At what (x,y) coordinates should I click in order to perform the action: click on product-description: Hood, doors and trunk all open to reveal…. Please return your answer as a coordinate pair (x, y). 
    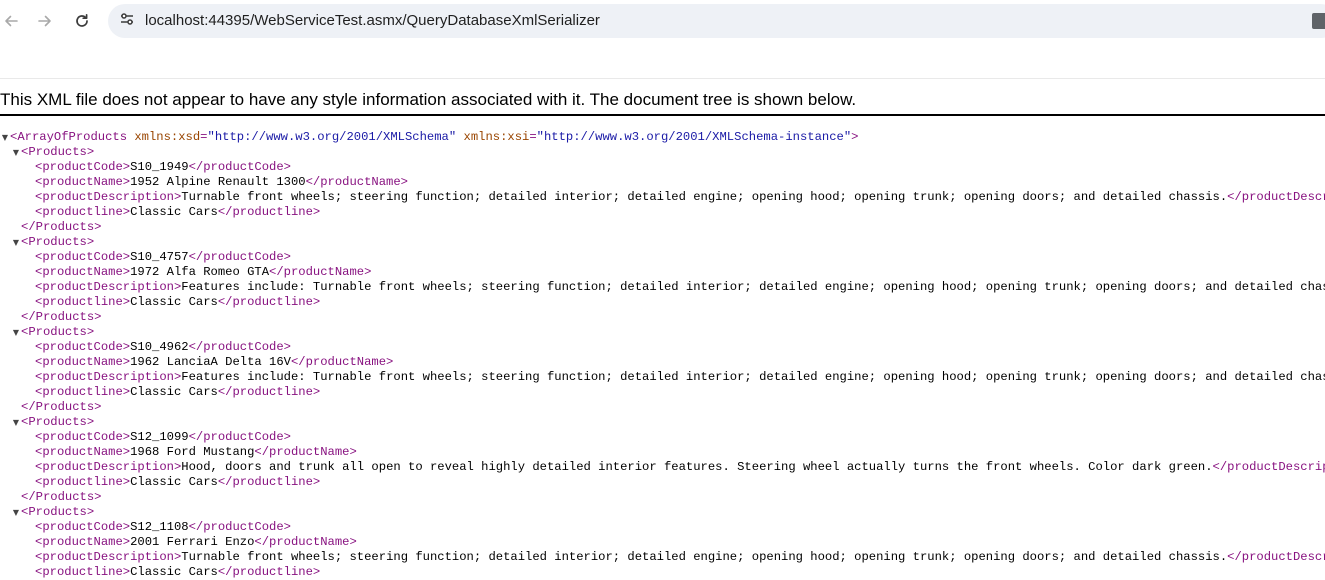
    Looking at the image, I should click on (697, 467).